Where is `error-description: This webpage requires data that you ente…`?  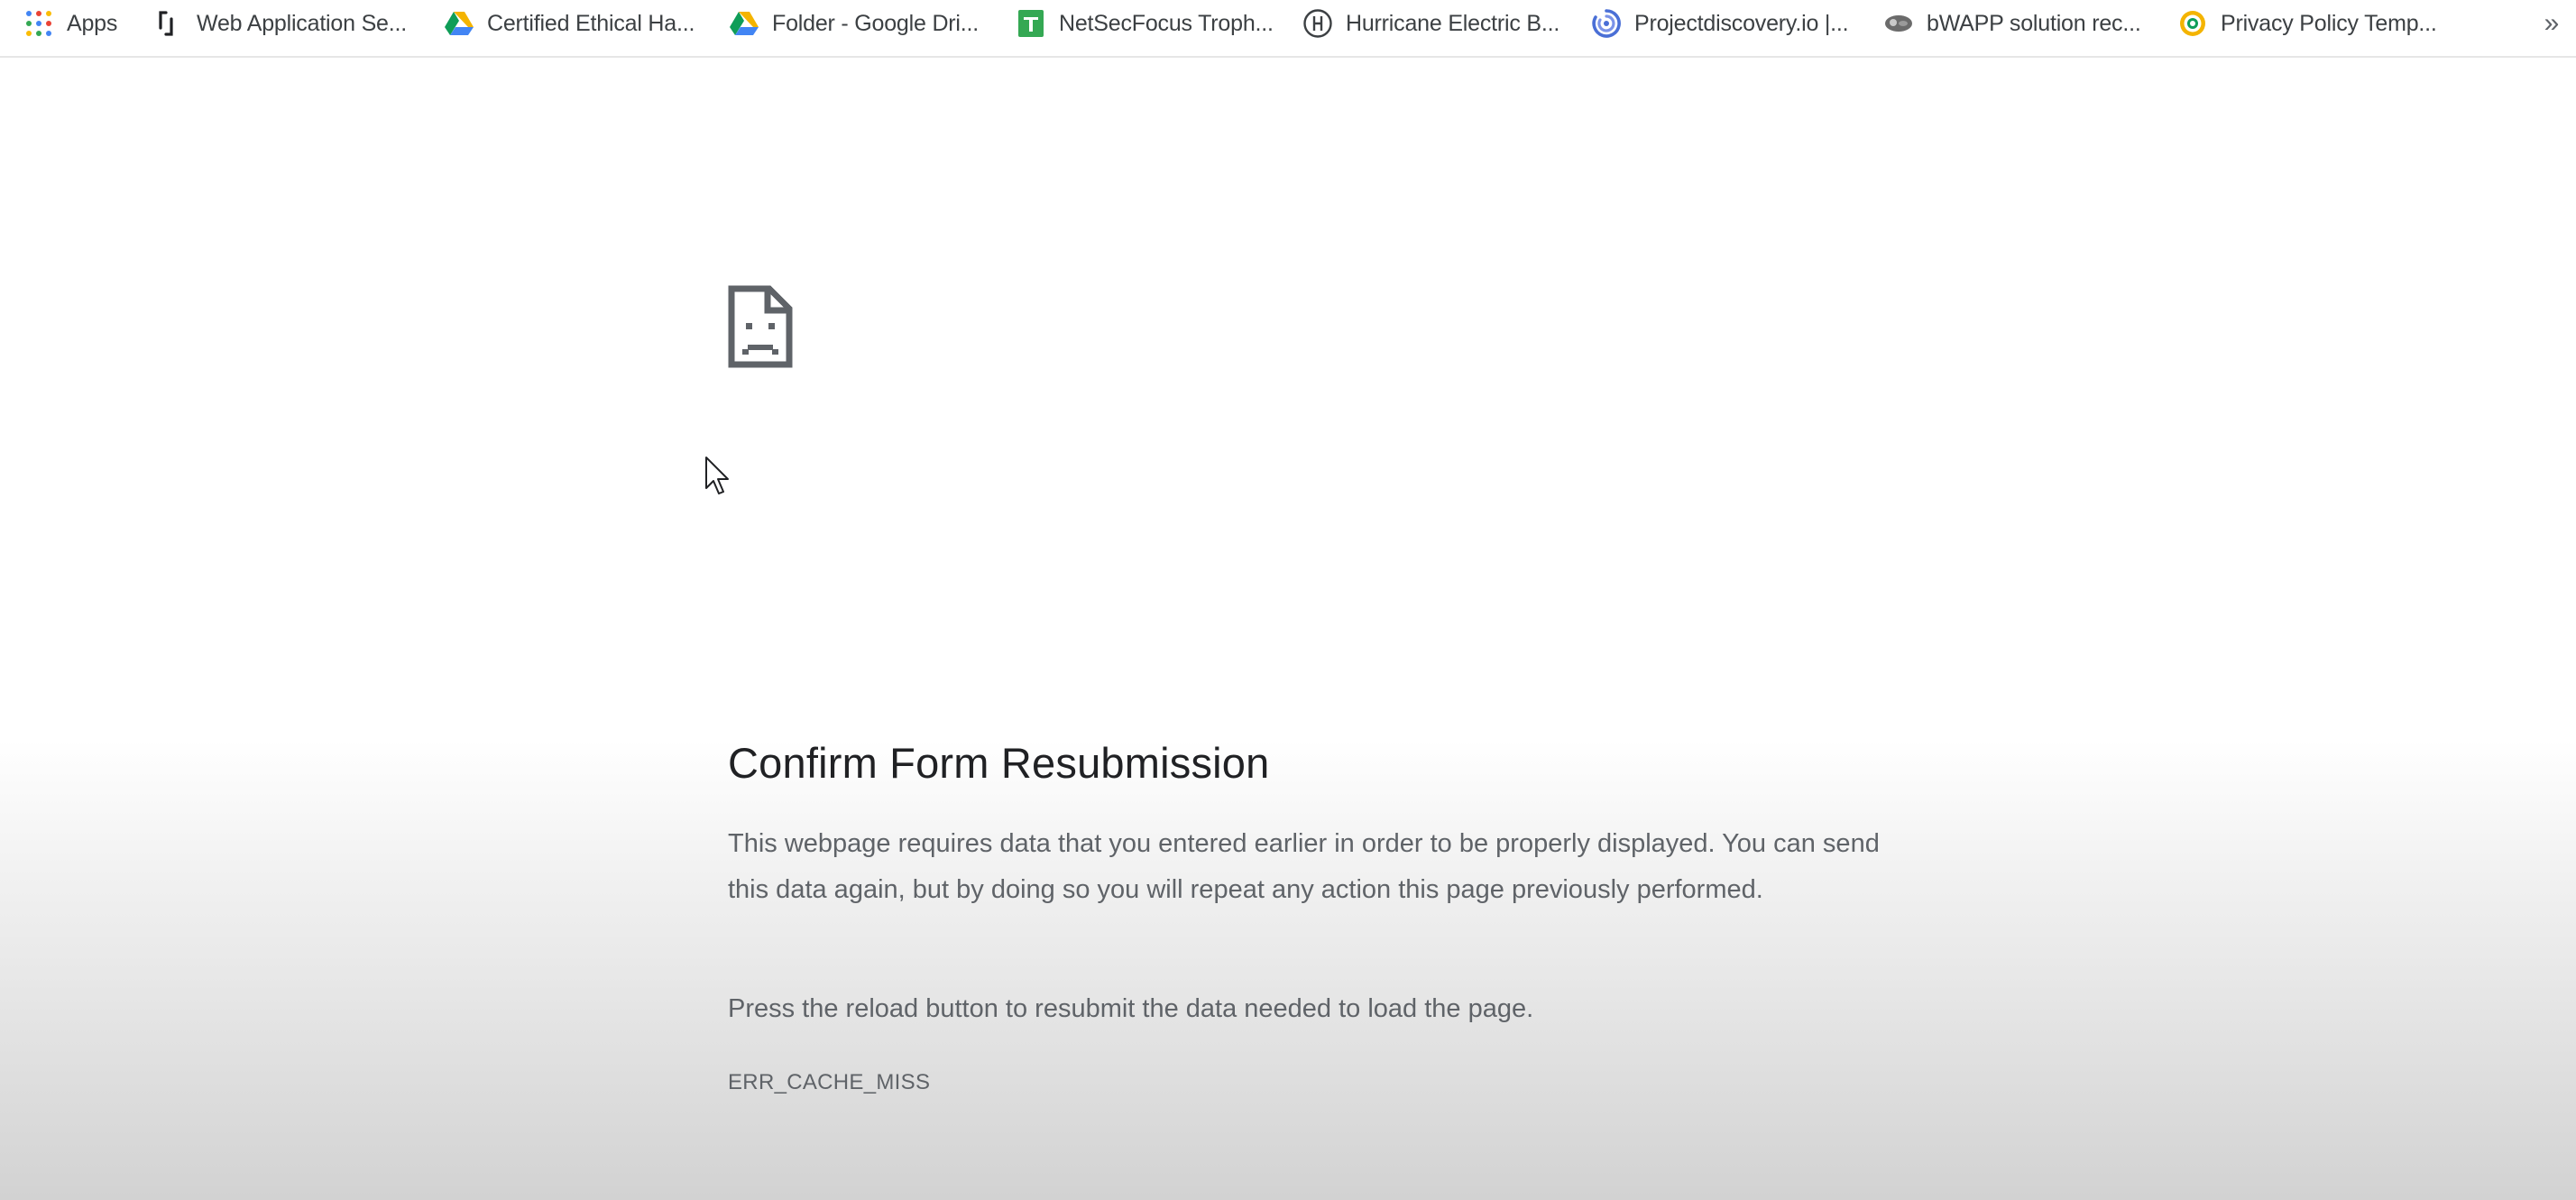 error-description: This webpage requires data that you ente… is located at coordinates (1304, 866).